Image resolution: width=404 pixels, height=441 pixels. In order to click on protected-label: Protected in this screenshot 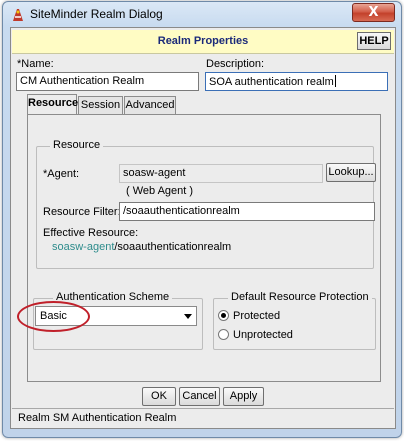, I will do `click(257, 316)`.